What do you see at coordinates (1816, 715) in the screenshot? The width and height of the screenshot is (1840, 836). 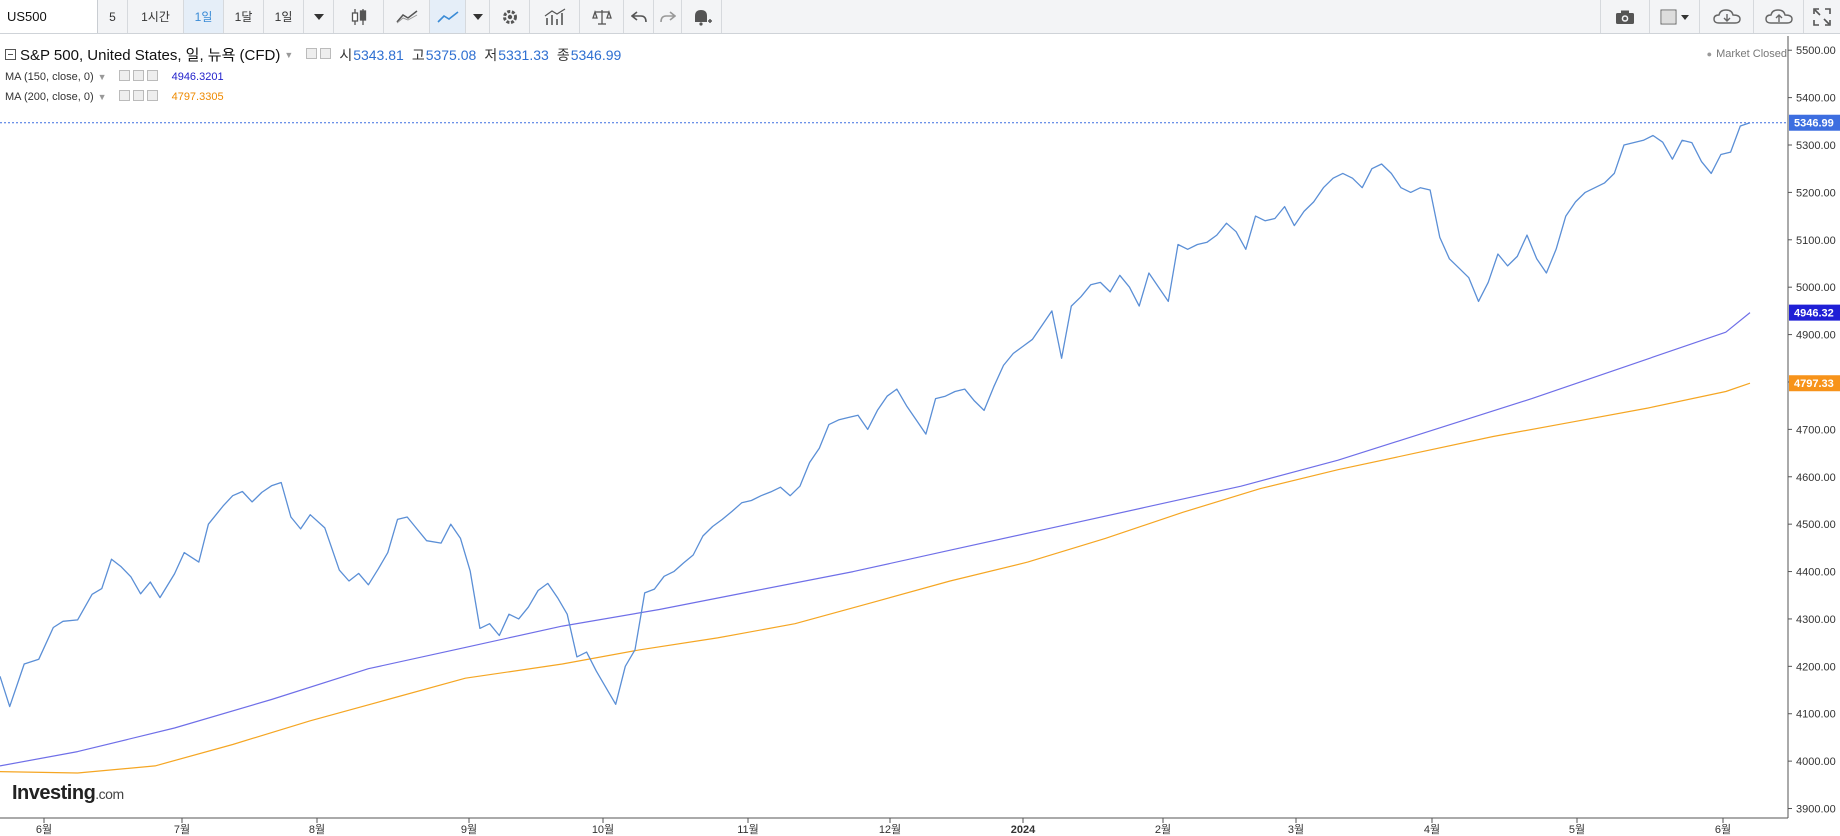 I see `y-tick-label: 4100.00` at bounding box center [1816, 715].